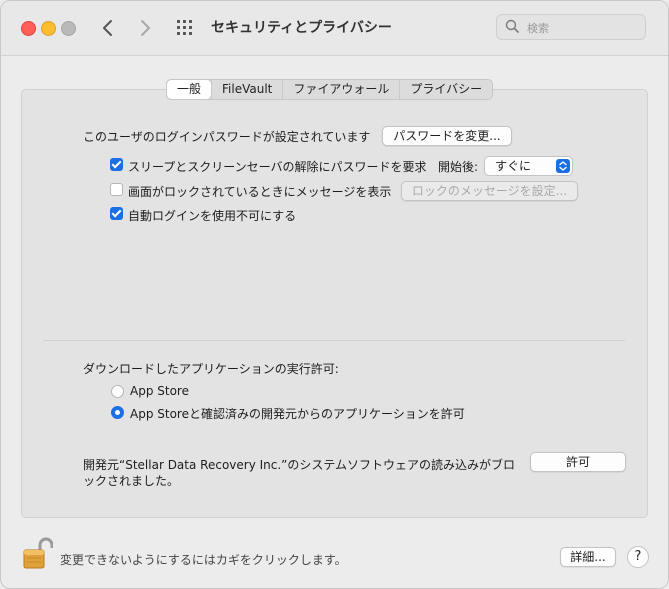 The image size is (669, 589). I want to click on window-title: セキュリティとプライバシー, so click(301, 28).